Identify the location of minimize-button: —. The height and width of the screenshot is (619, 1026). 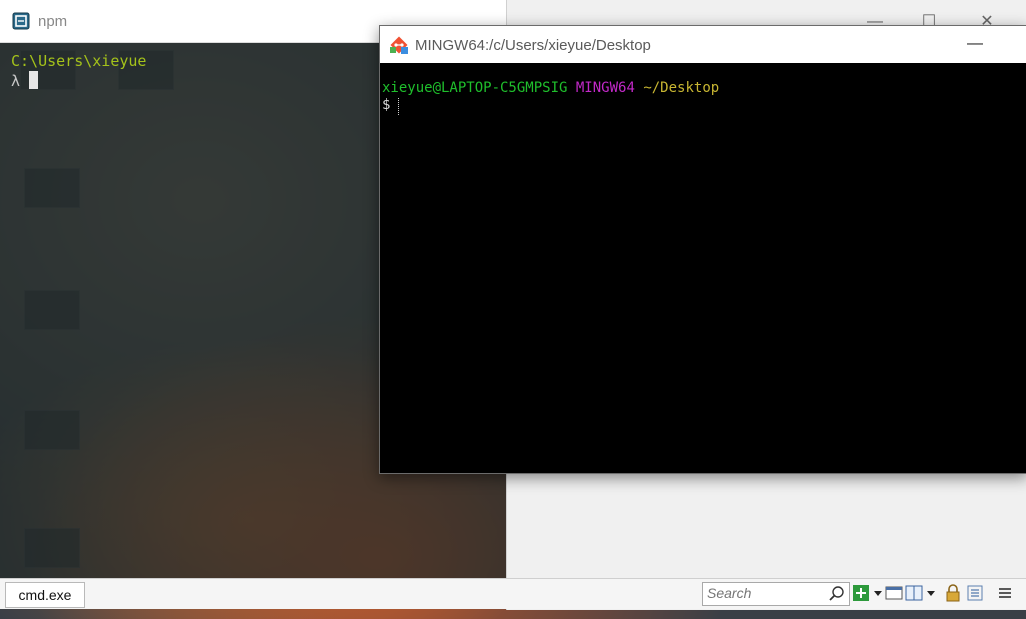
(975, 44).